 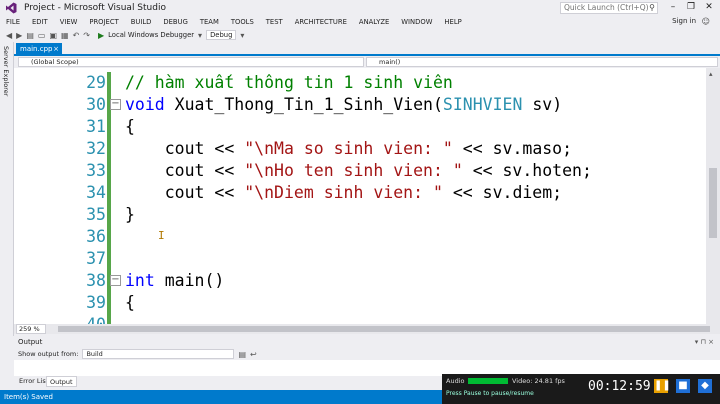 I want to click on code-token: void, so click(x=145, y=104).